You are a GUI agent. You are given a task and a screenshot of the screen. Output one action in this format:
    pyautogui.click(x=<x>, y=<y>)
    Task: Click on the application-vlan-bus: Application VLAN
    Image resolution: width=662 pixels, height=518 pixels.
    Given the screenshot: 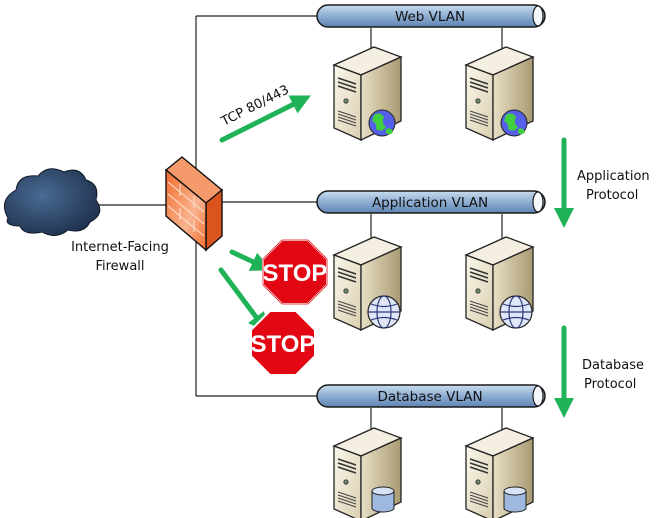 What is the action you would take?
    pyautogui.click(x=431, y=202)
    